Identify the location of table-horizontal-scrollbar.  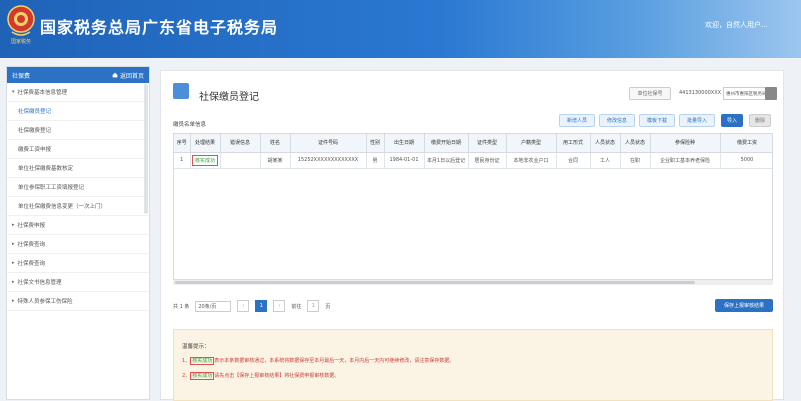
(473, 282).